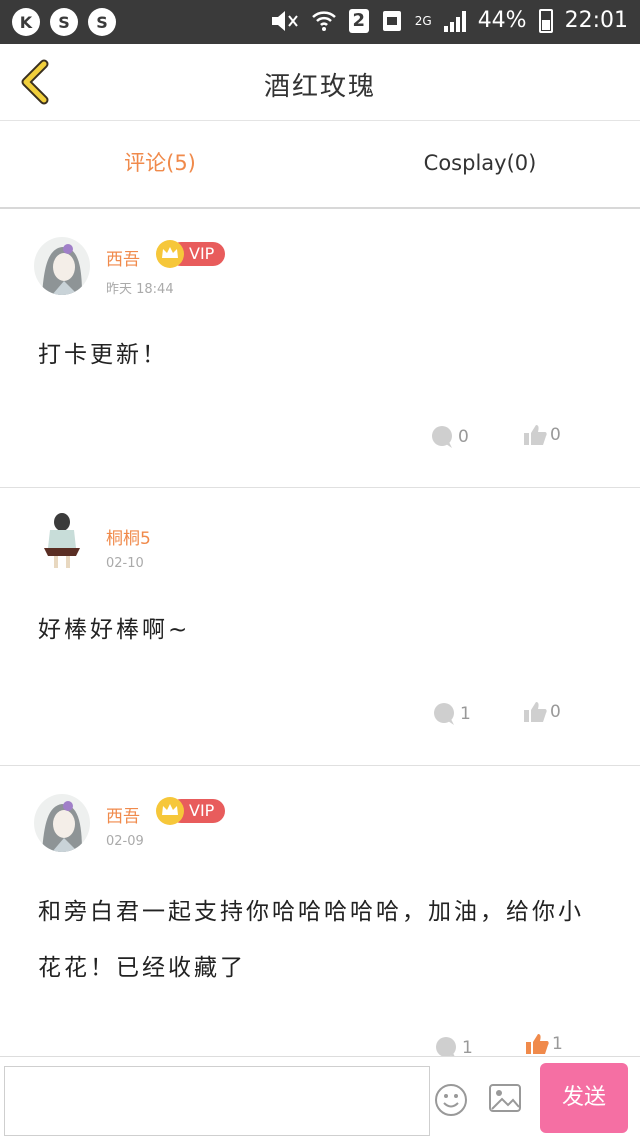 Image resolution: width=640 pixels, height=1139 pixels. I want to click on like-button: 1, so click(543, 1044).